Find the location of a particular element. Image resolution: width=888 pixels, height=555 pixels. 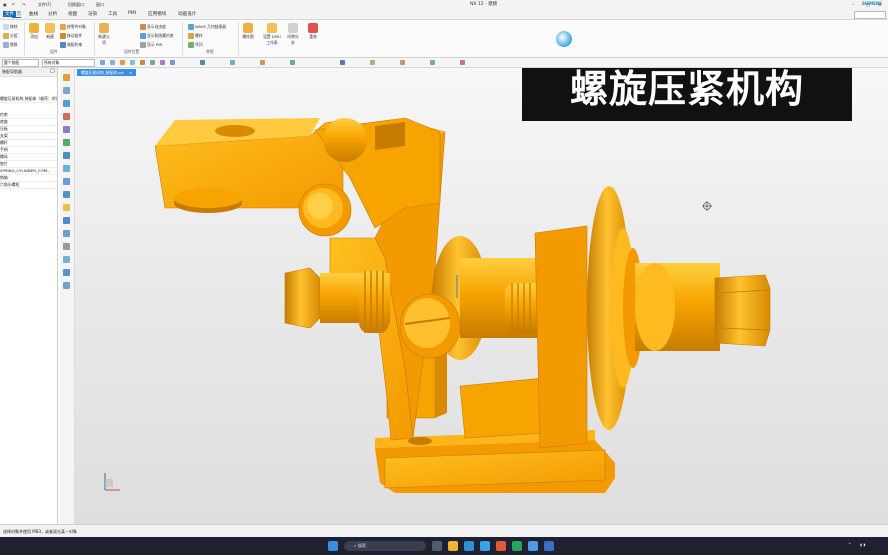

quadrant-icon is located at coordinates (172, 62).